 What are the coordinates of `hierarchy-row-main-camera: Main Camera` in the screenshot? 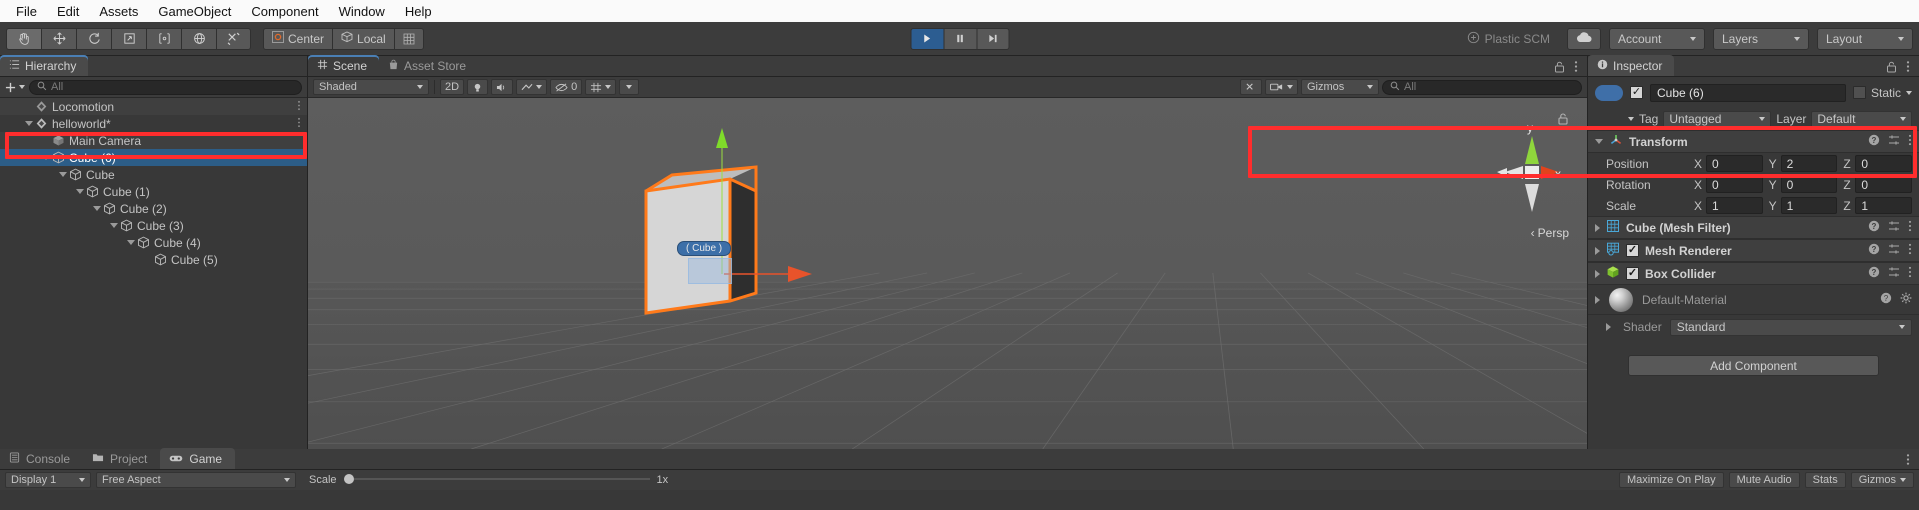 It's located at (153, 140).